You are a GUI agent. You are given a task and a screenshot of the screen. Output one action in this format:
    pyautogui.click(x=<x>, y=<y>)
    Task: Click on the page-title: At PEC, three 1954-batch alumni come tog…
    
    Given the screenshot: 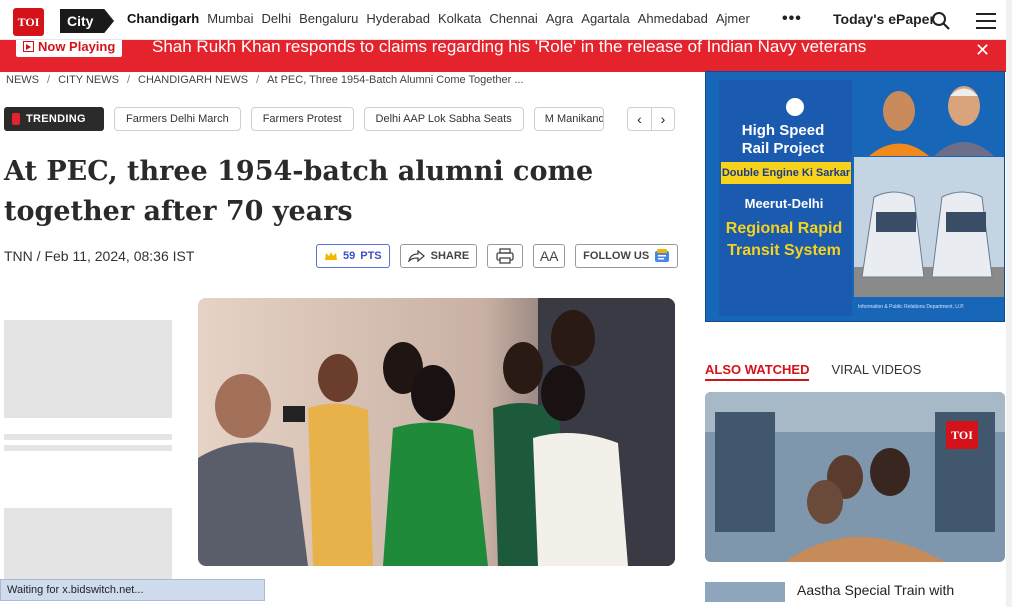 What is the action you would take?
    pyautogui.click(x=299, y=191)
    